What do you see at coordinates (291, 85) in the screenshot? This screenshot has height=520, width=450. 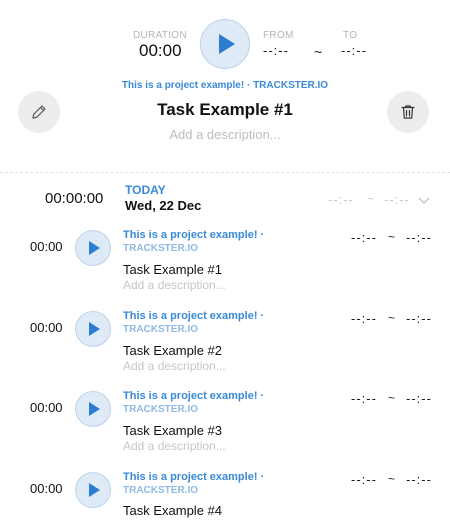 I see `project-owner: TRACKSTER.IO` at bounding box center [291, 85].